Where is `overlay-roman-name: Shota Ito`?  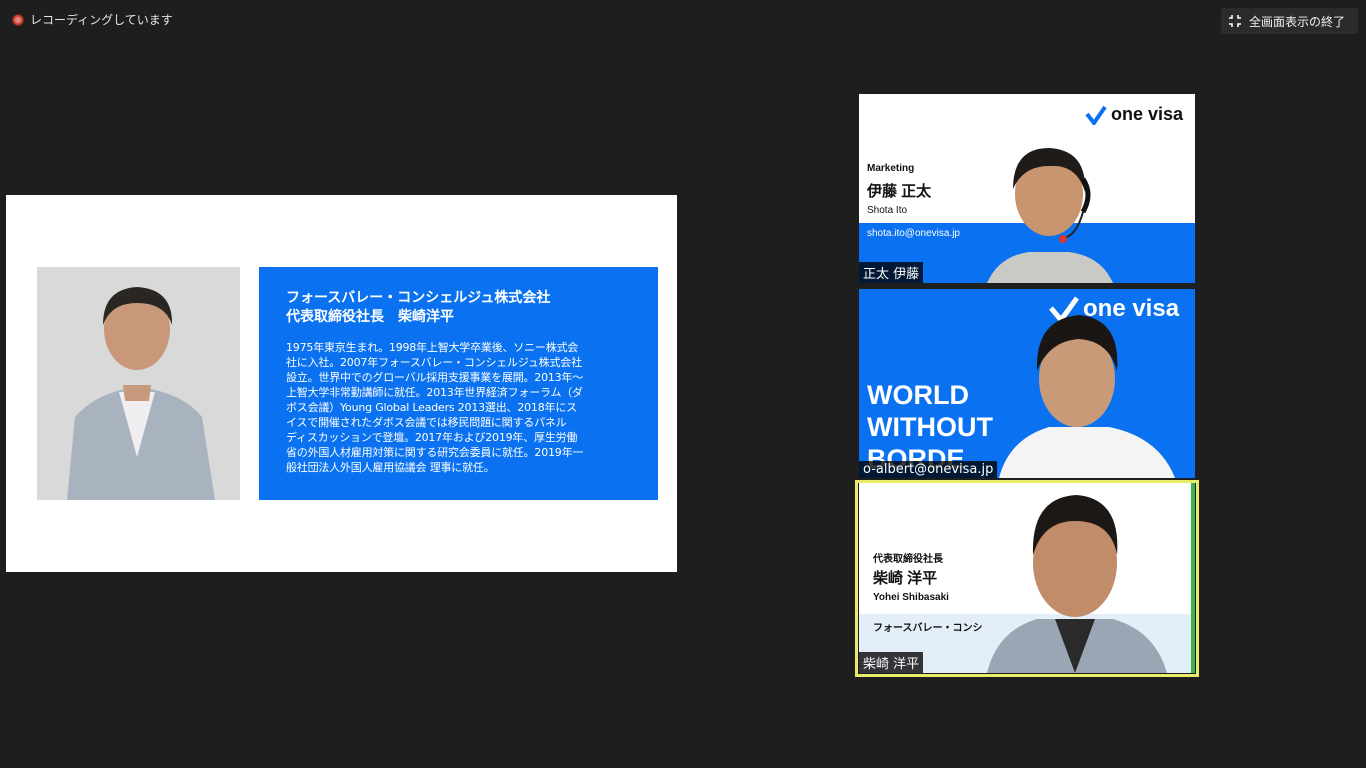
overlay-roman-name: Shota Ito is located at coordinates (887, 210).